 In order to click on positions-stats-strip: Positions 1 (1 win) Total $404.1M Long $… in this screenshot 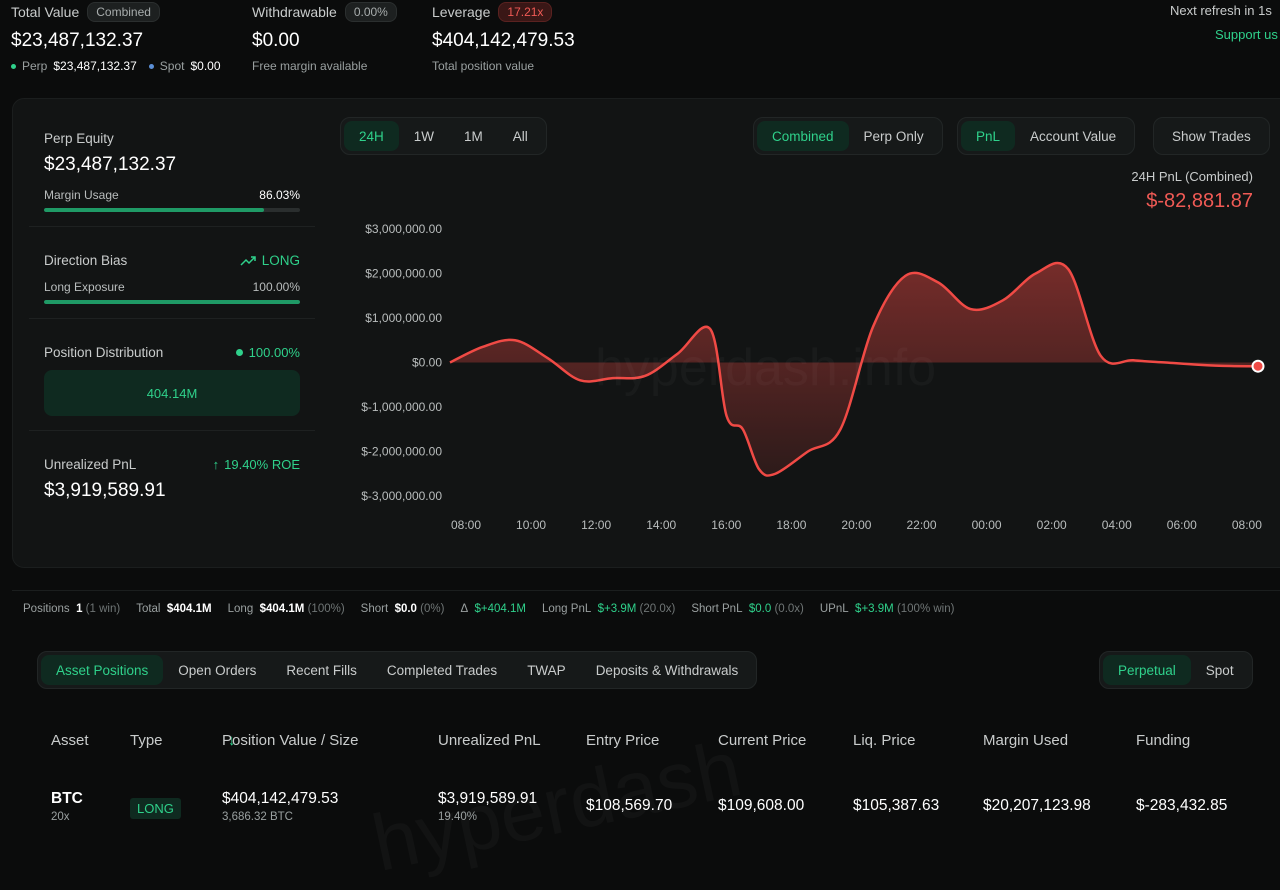, I will do `click(646, 608)`.